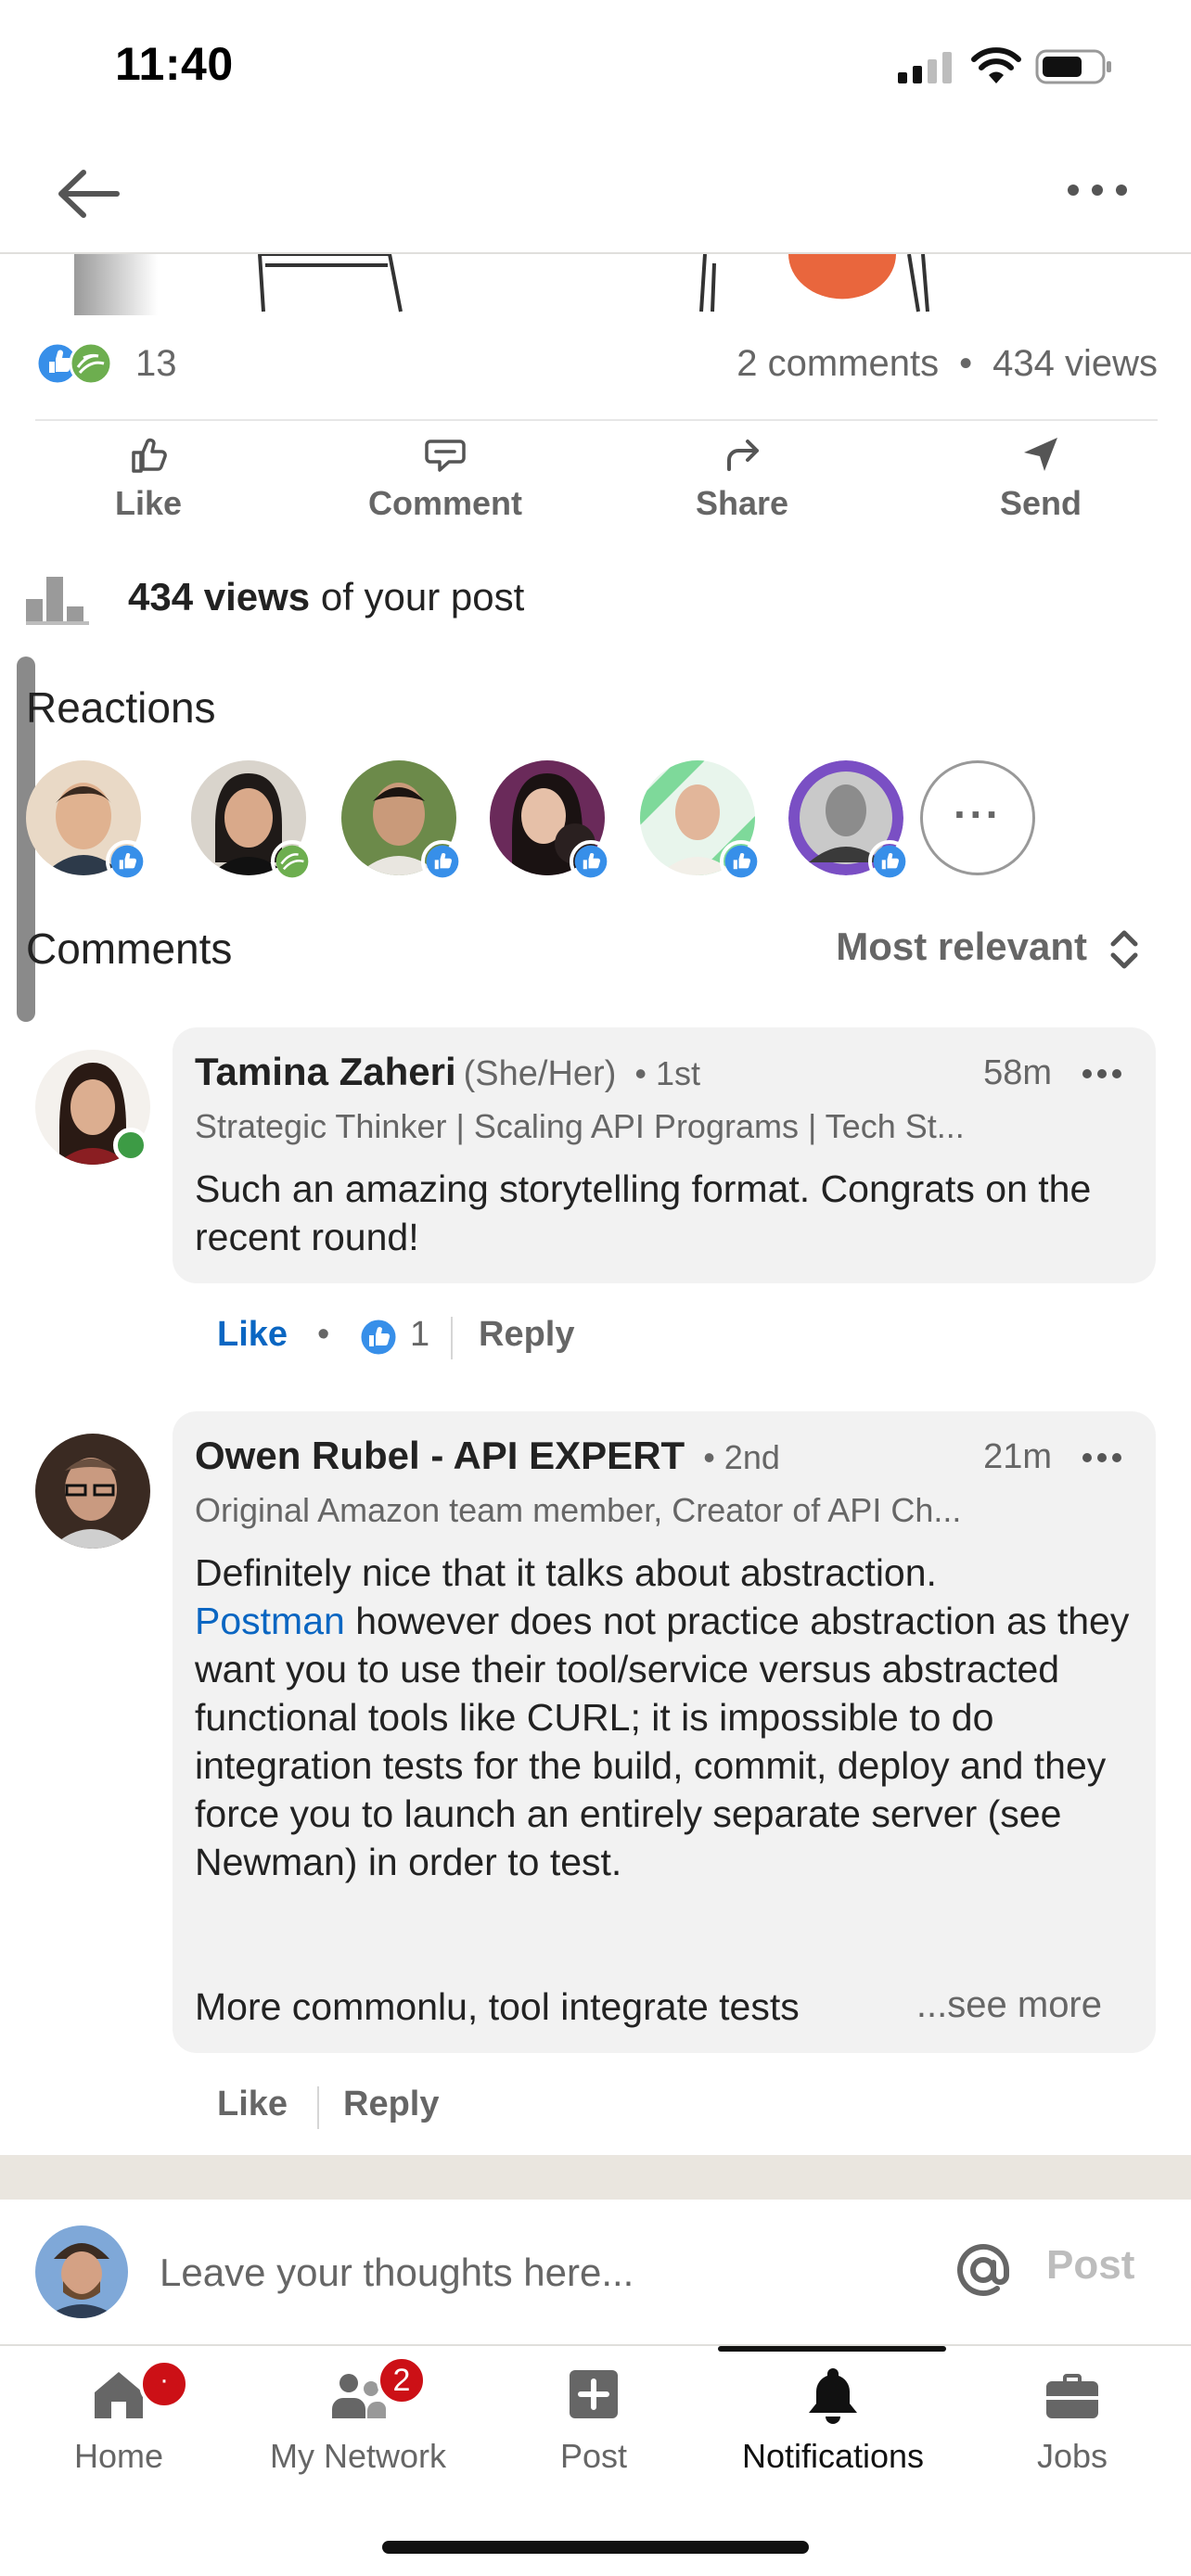  What do you see at coordinates (292, 861) in the screenshot?
I see `support-badge-icon` at bounding box center [292, 861].